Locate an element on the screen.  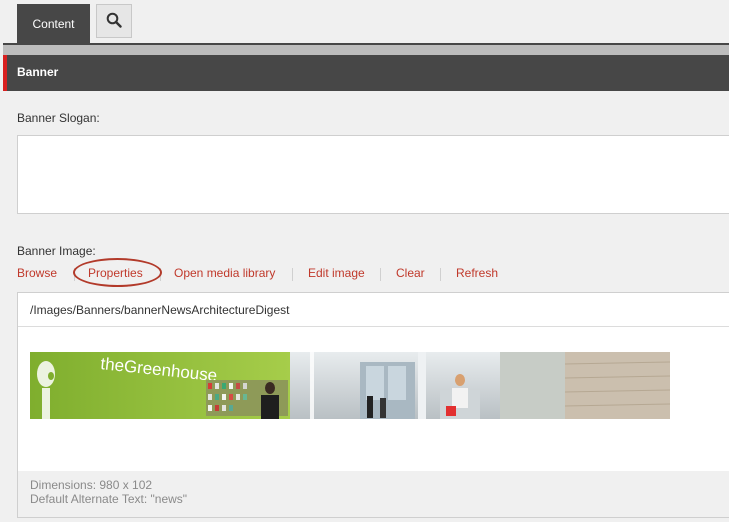
browse-link: Browse is located at coordinates (37, 273).